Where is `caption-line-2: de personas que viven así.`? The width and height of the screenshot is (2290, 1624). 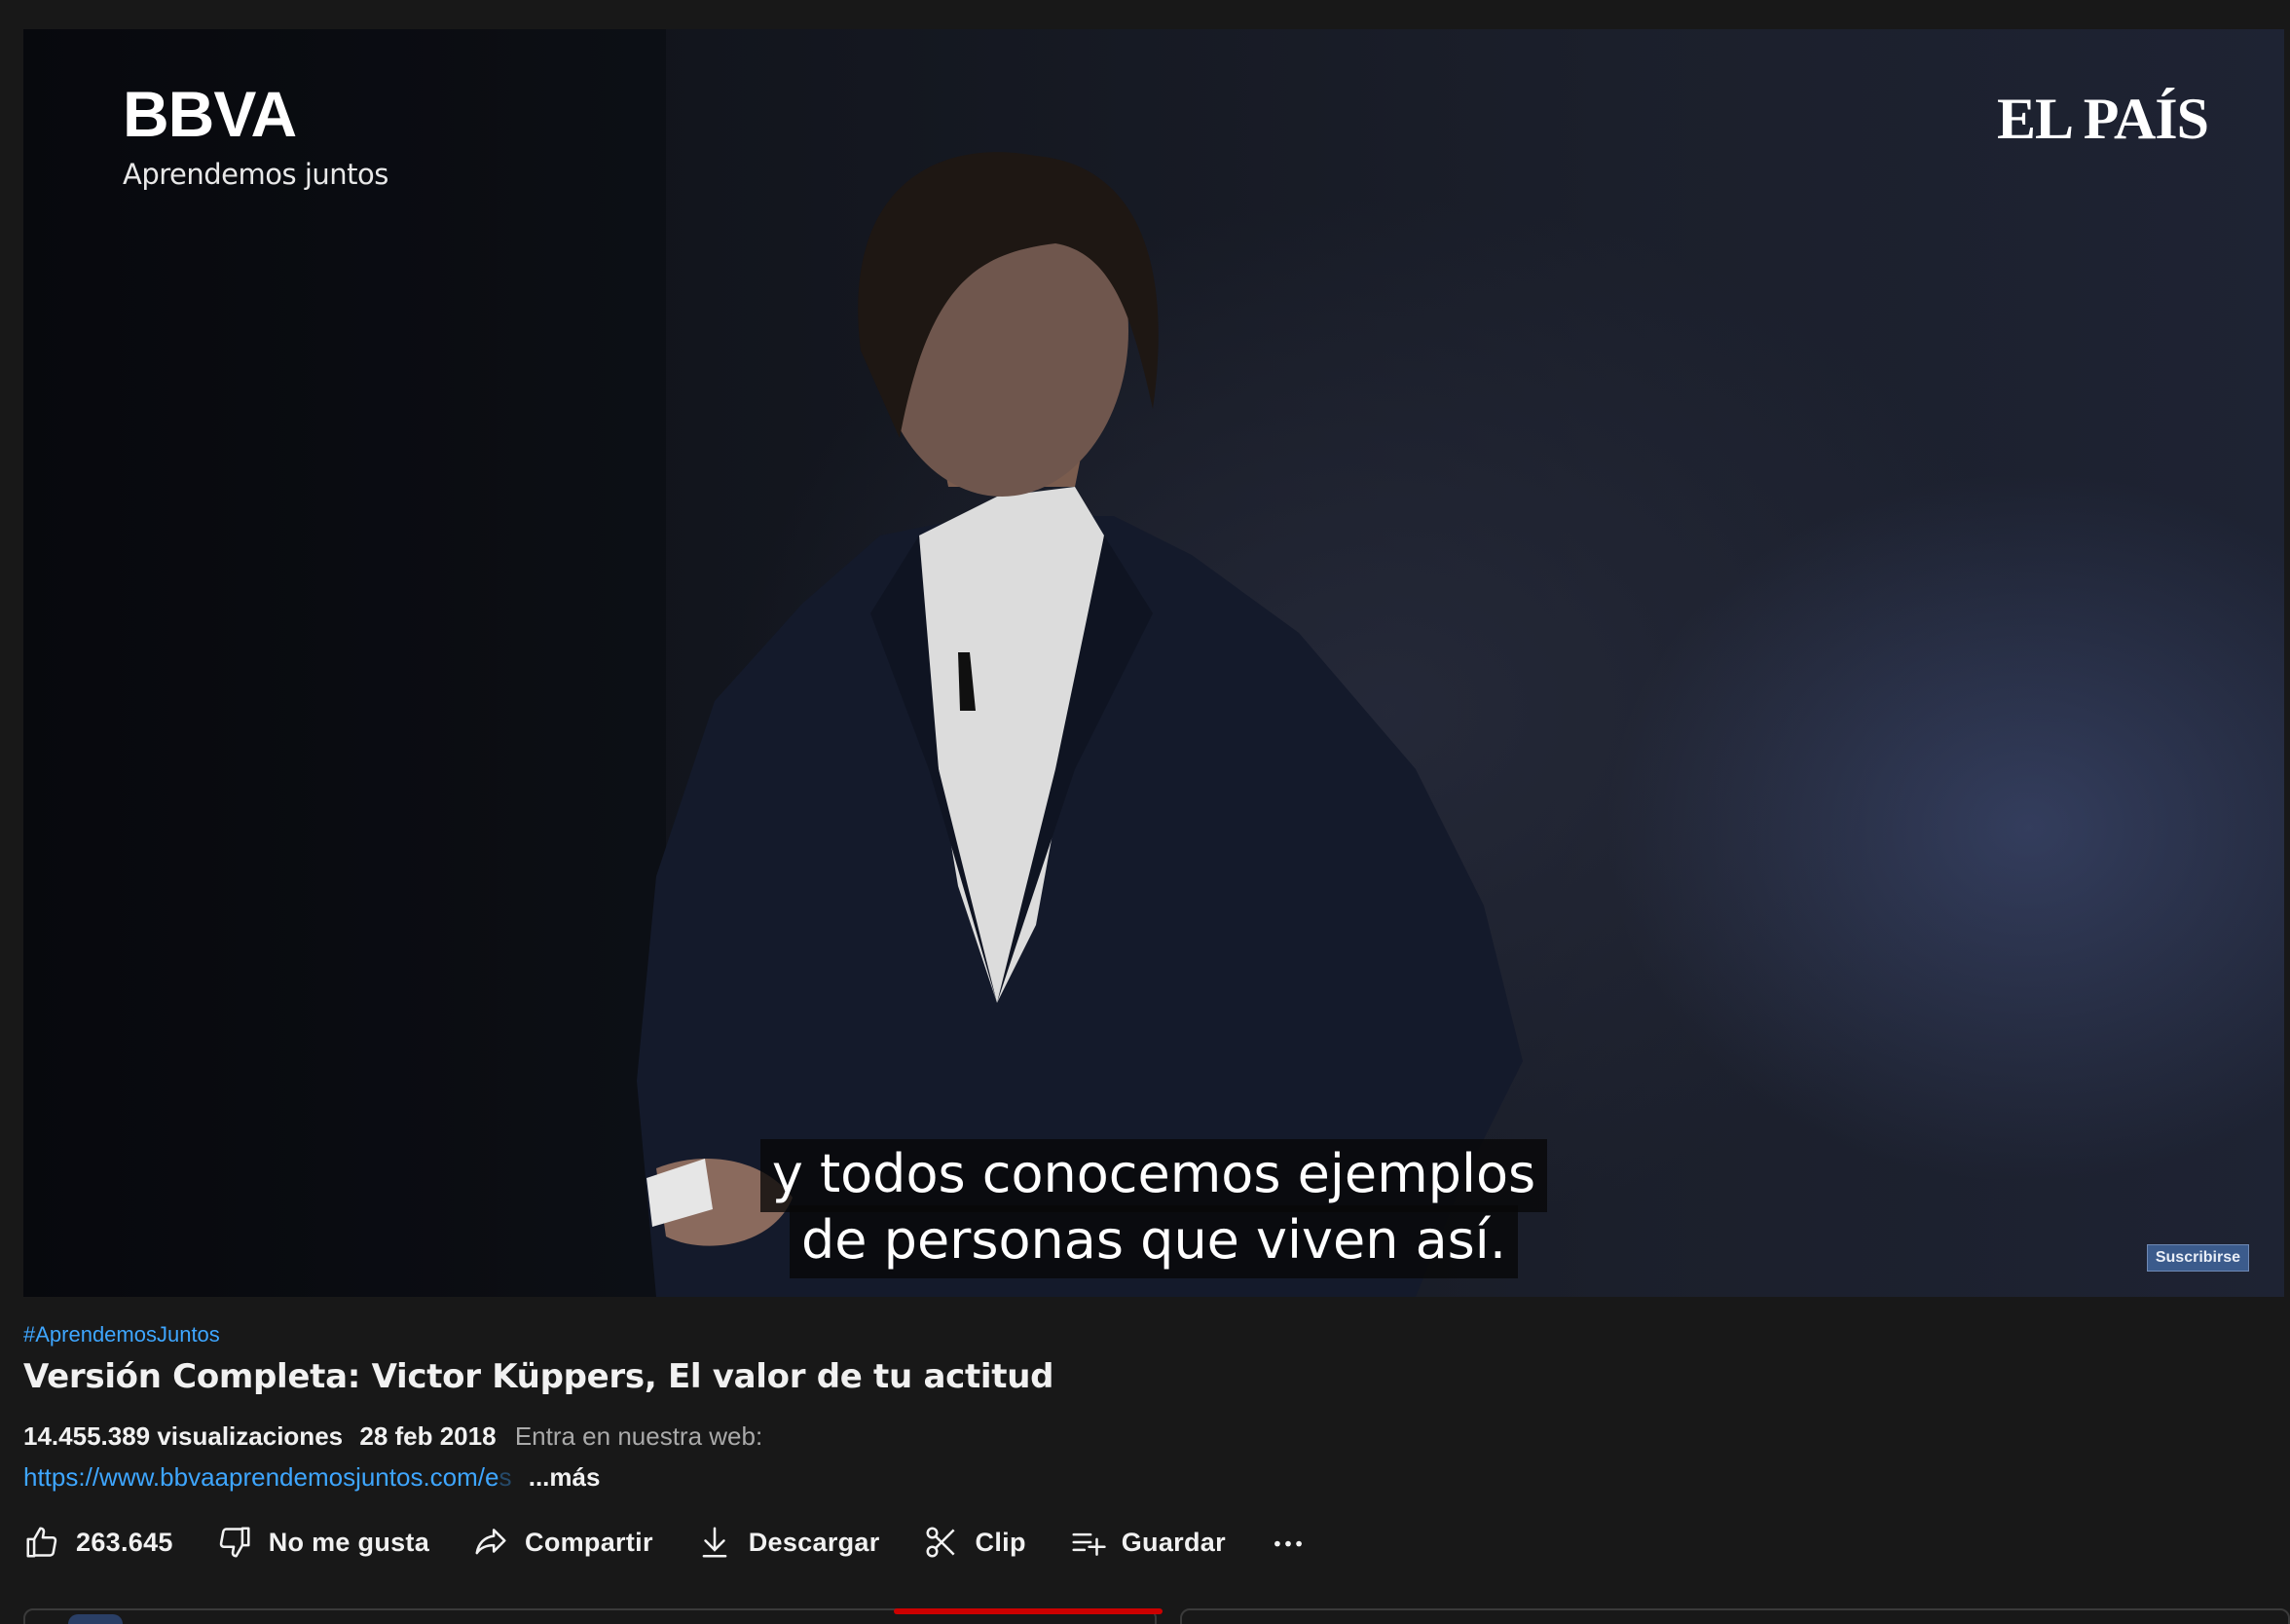 caption-line-2: de personas que viven así. is located at coordinates (1154, 1241).